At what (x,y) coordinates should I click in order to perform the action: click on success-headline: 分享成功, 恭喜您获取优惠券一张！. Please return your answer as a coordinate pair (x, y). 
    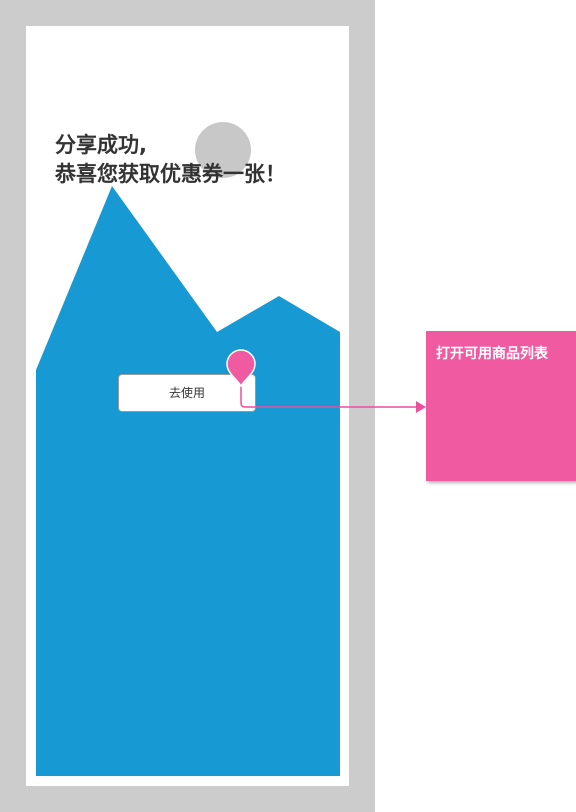
    Looking at the image, I should click on (170, 160).